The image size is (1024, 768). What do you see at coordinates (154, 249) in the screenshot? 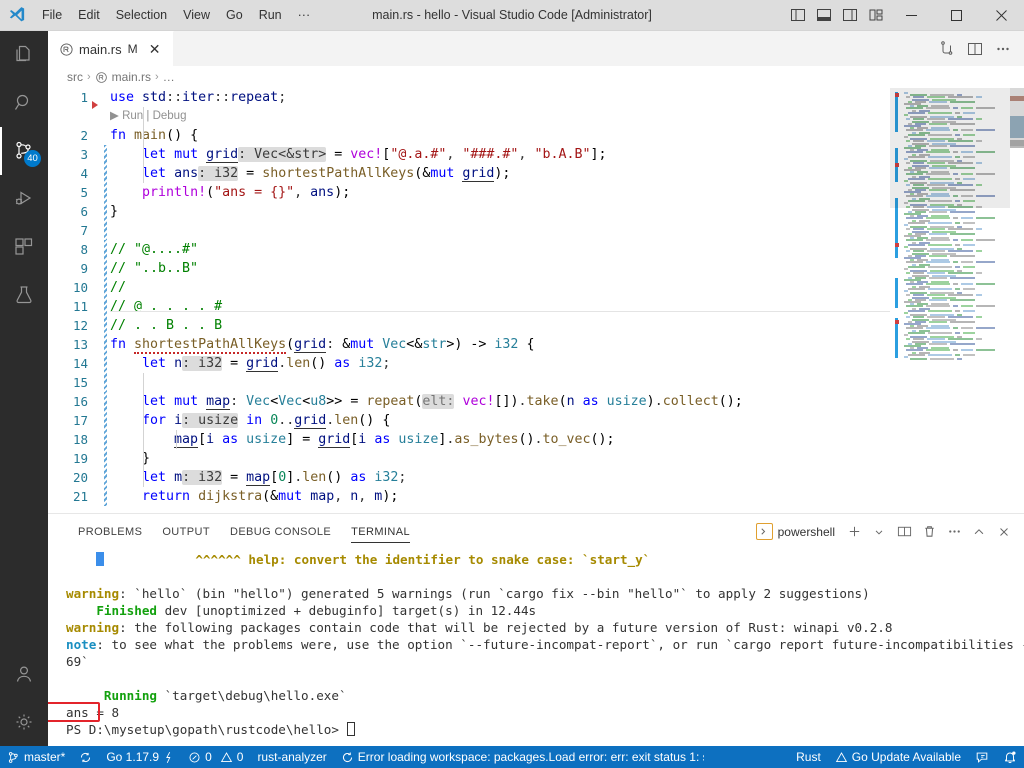
I see `code-line: // "@....#"` at bounding box center [154, 249].